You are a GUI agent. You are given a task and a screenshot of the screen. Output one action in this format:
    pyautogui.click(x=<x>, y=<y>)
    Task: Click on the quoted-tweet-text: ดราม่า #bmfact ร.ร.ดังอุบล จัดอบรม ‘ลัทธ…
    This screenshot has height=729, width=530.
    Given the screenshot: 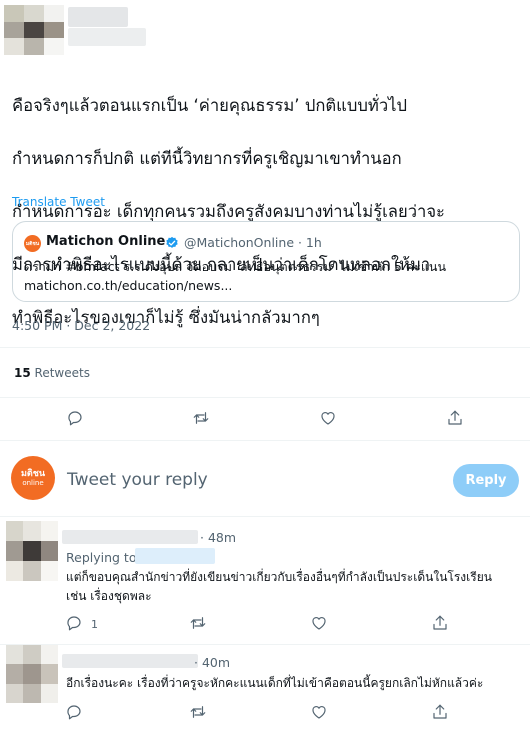 What is the action you would take?
    pyautogui.click(x=269, y=276)
    